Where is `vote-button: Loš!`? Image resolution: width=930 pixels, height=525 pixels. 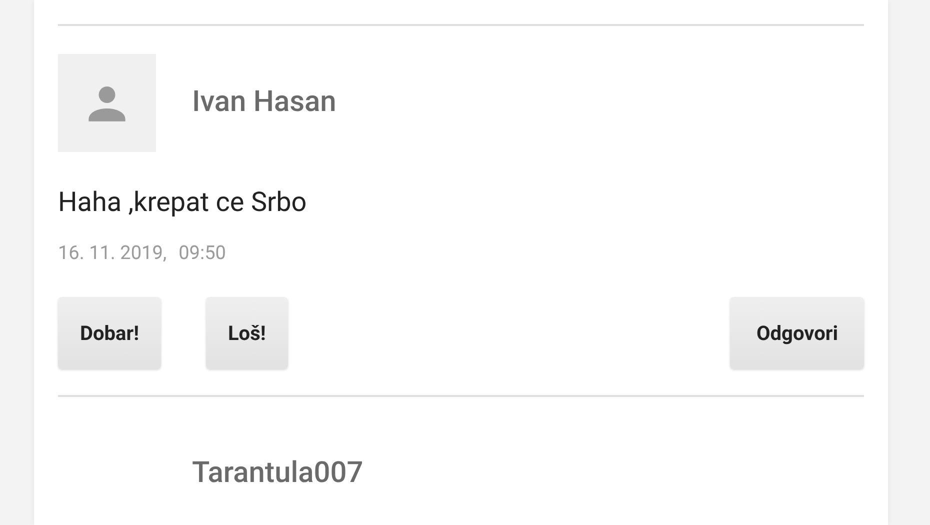
vote-button: Loš! is located at coordinates (247, 333).